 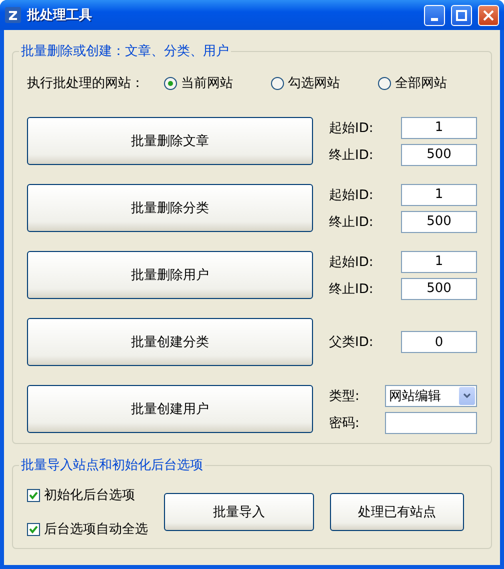 I want to click on maximize-icon, so click(x=461, y=15).